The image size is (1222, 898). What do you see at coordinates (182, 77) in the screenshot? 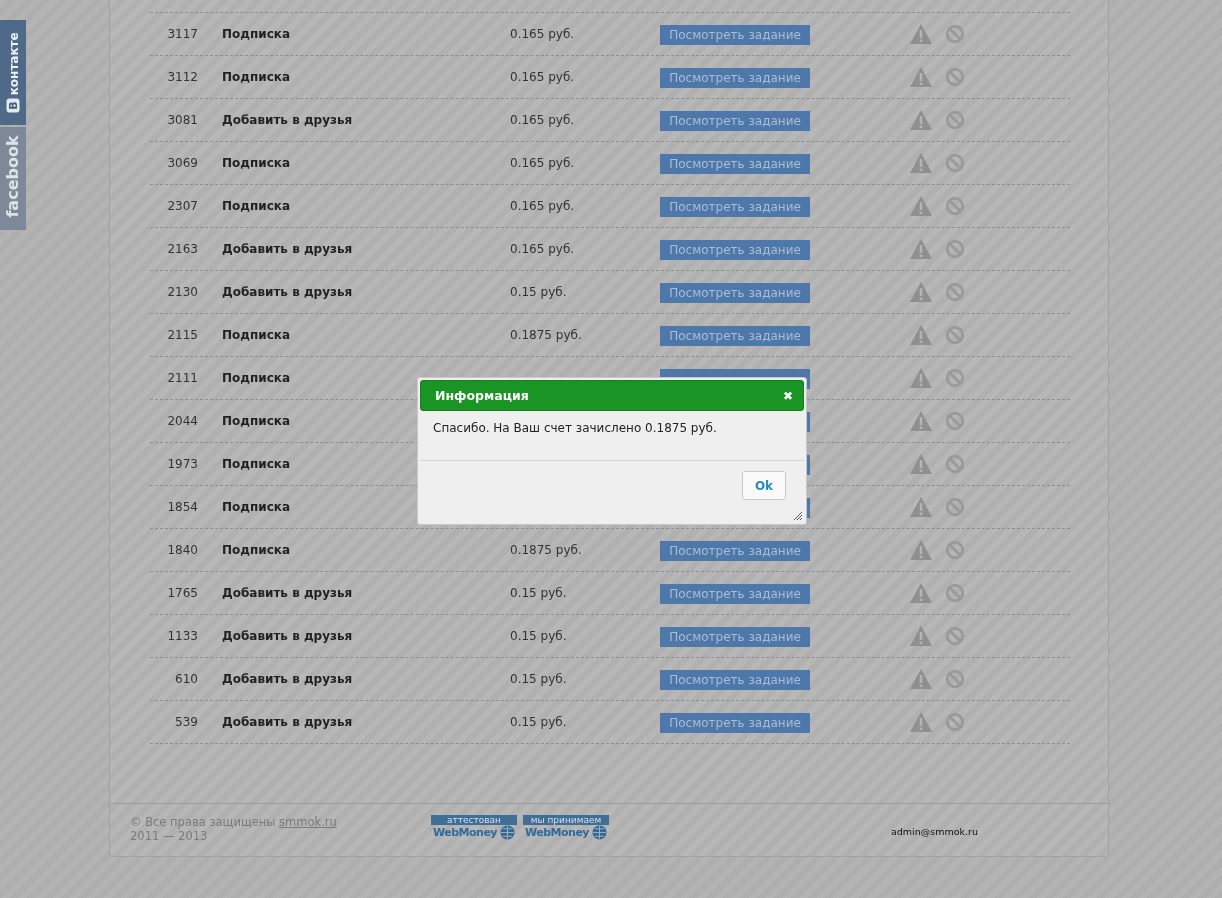
I see `task-id: 3112` at bounding box center [182, 77].